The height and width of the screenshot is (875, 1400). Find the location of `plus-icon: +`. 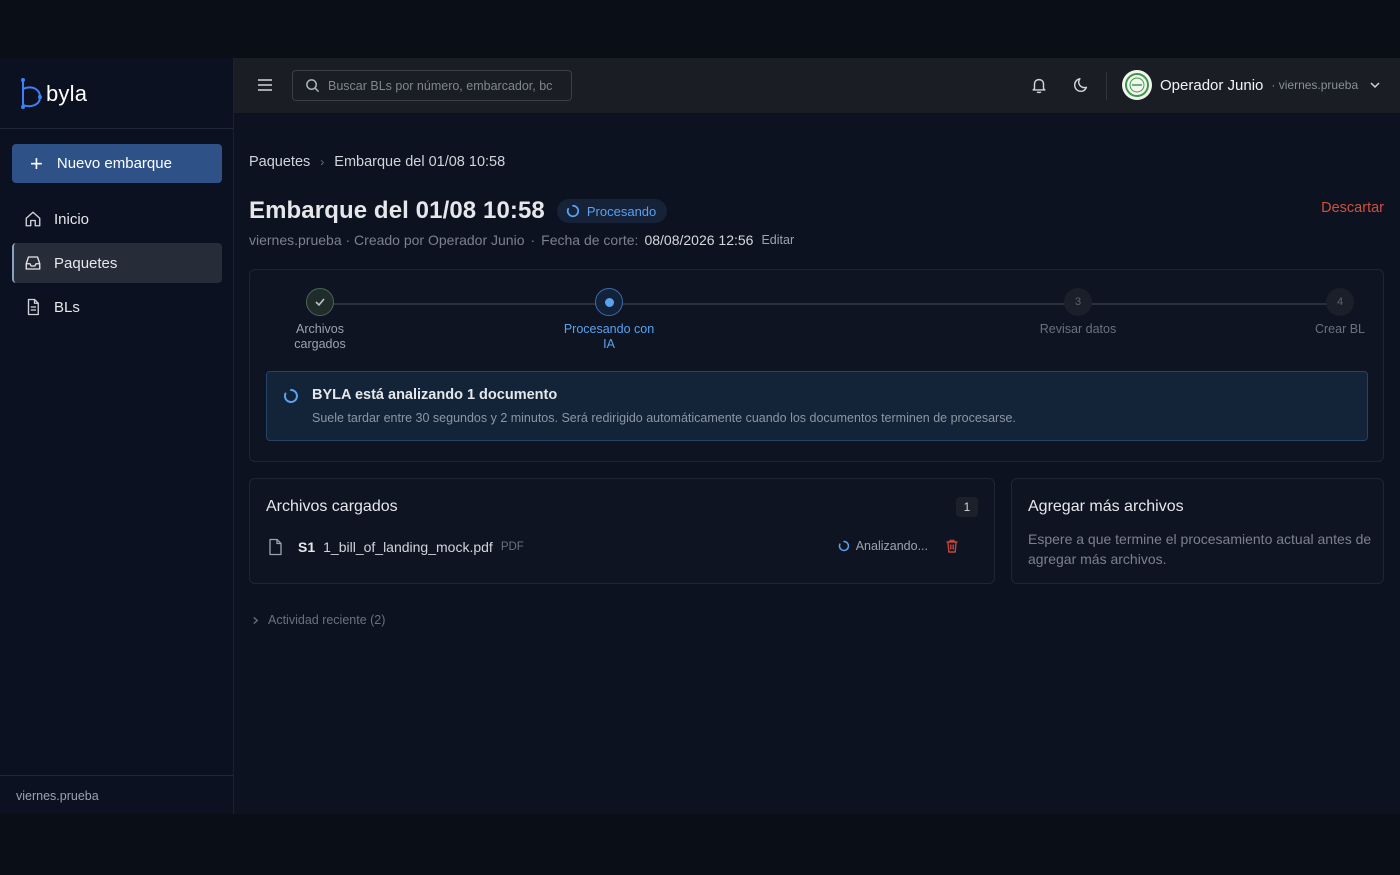

plus-icon: + is located at coordinates (36, 163).